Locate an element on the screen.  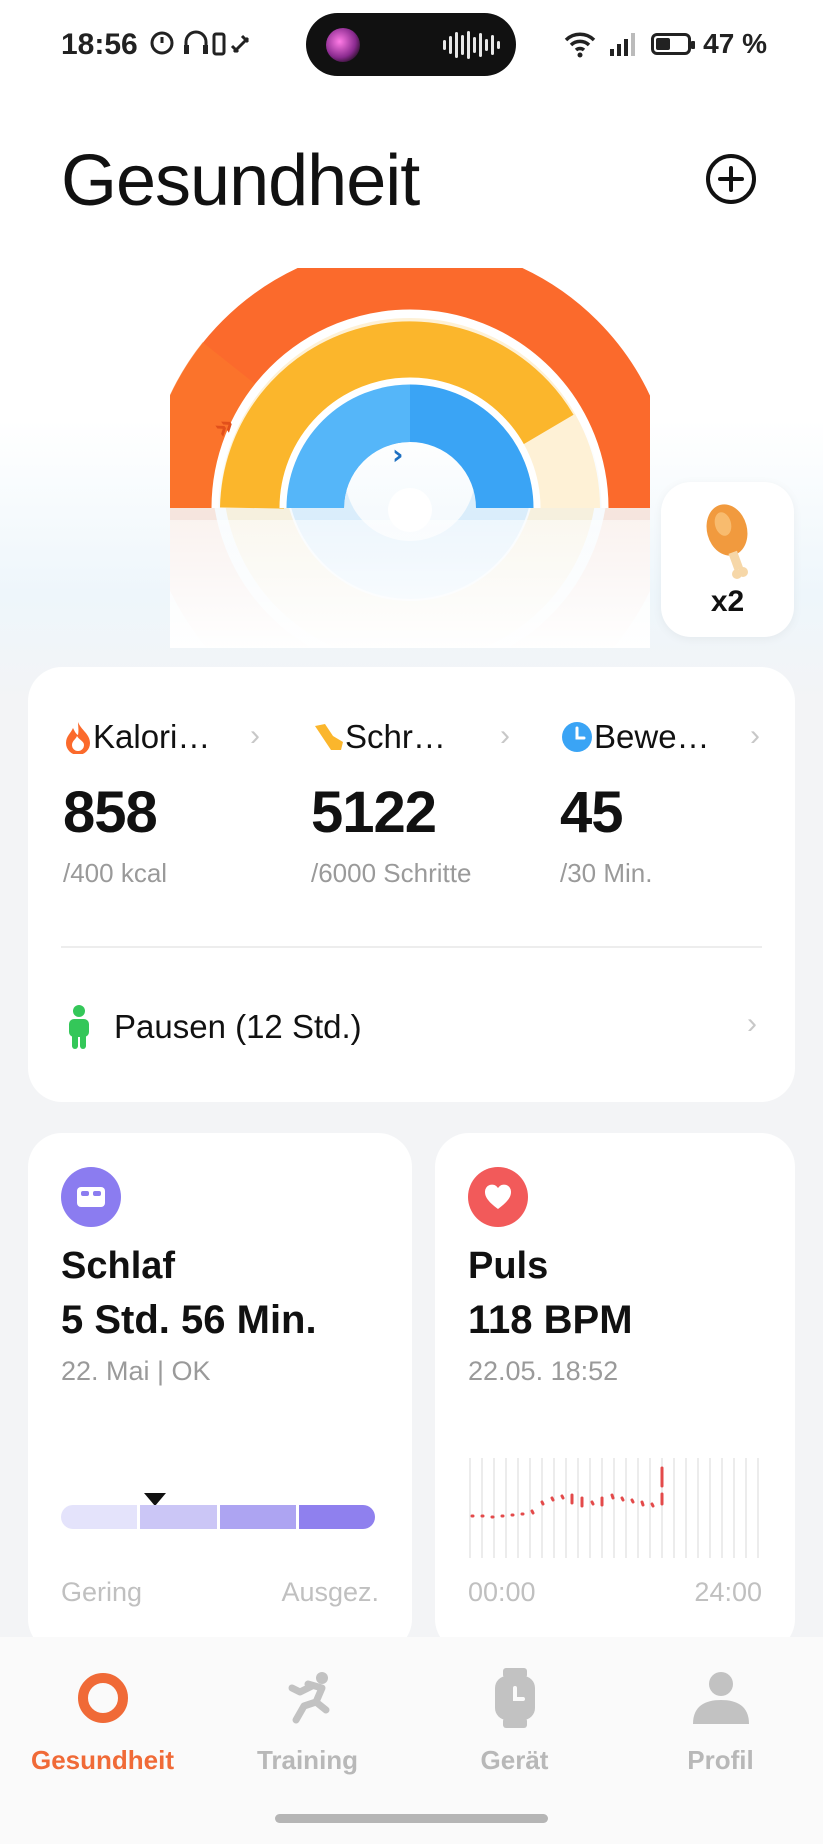
nav-item-profil: Profil is located at coordinates (720, 1720).